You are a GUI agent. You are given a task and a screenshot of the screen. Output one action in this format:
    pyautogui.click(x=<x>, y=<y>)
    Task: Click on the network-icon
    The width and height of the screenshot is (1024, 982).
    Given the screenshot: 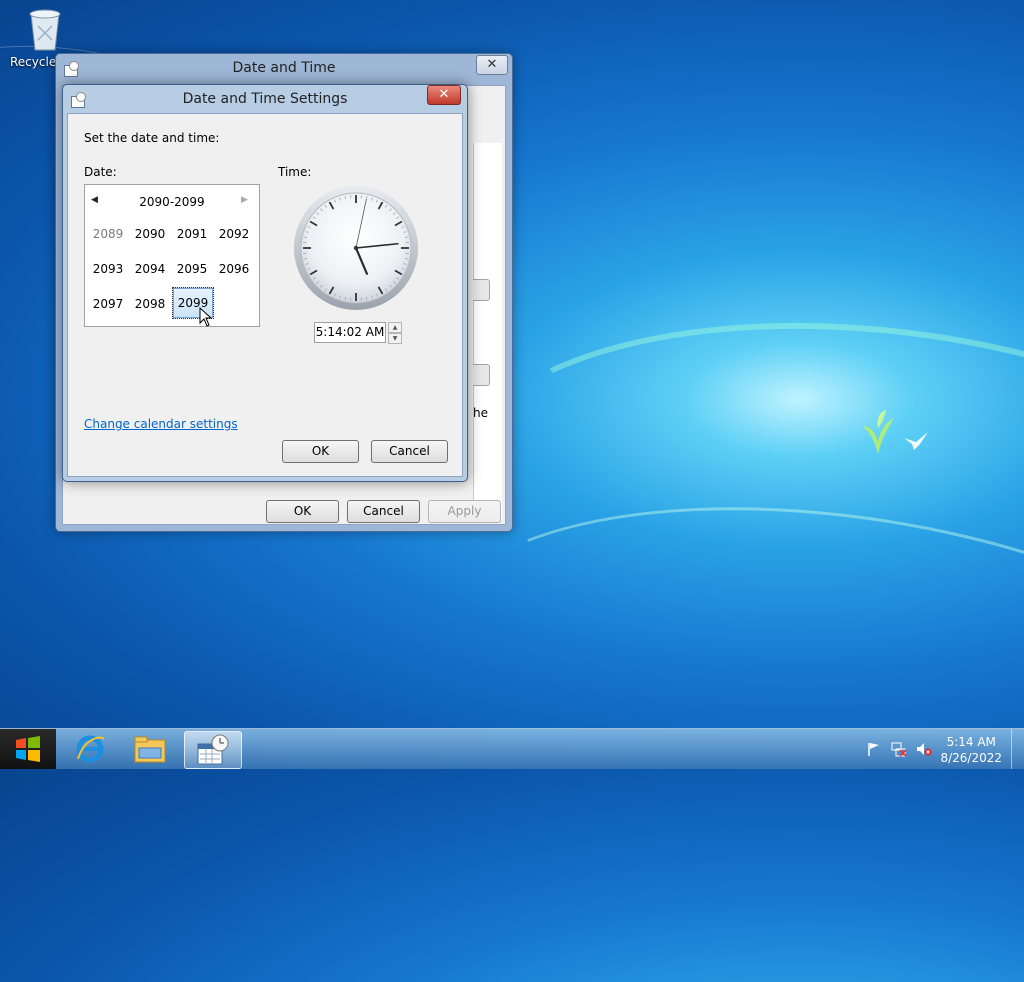 What is the action you would take?
    pyautogui.click(x=899, y=749)
    